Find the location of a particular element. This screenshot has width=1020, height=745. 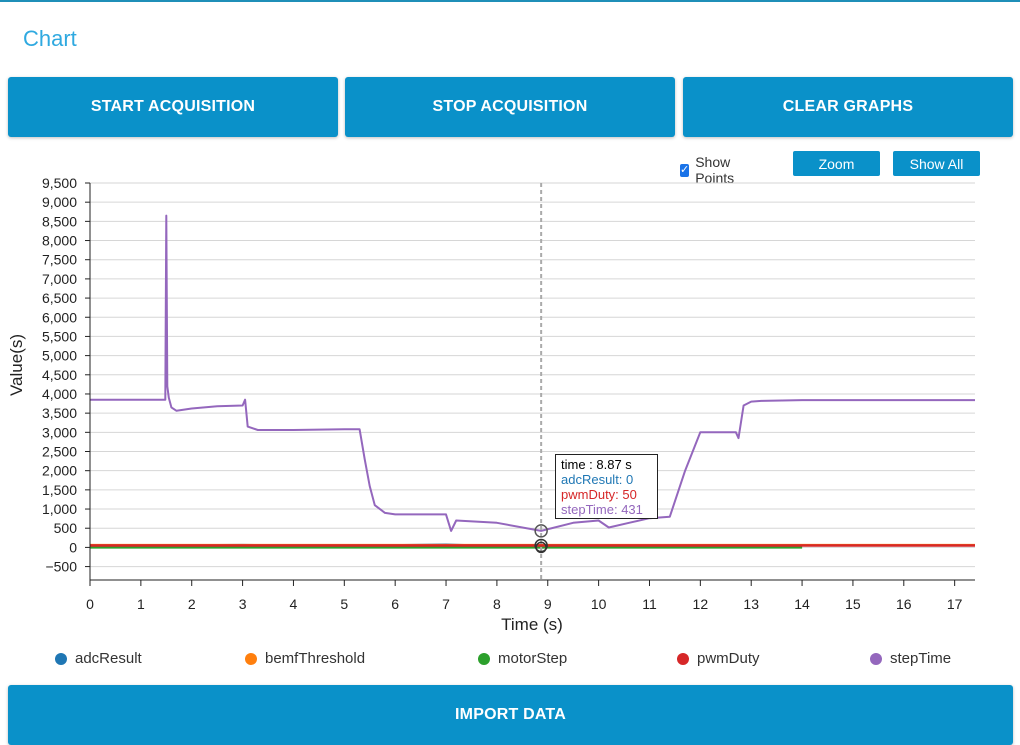

legend-item-steptime: stepTime is located at coordinates (910, 658).